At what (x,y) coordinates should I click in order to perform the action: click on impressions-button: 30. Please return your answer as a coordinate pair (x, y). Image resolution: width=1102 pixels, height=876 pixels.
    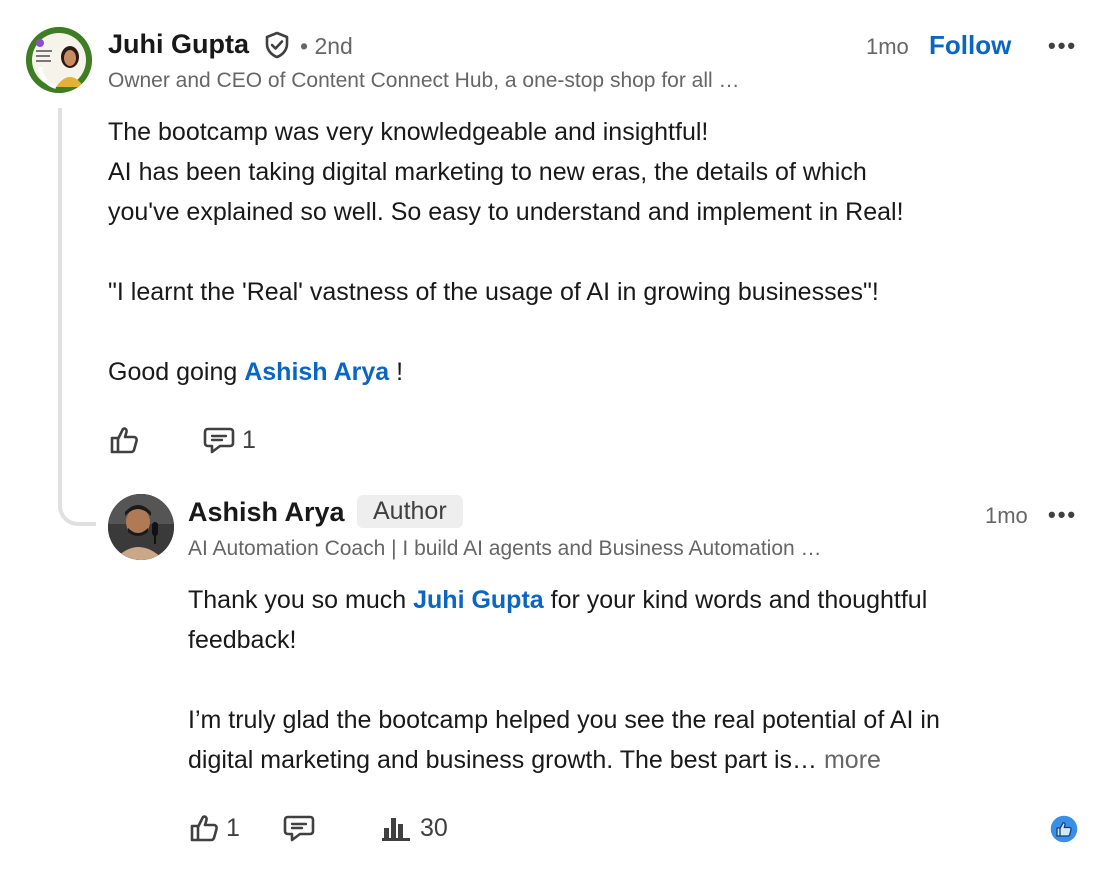
    Looking at the image, I should click on (414, 828).